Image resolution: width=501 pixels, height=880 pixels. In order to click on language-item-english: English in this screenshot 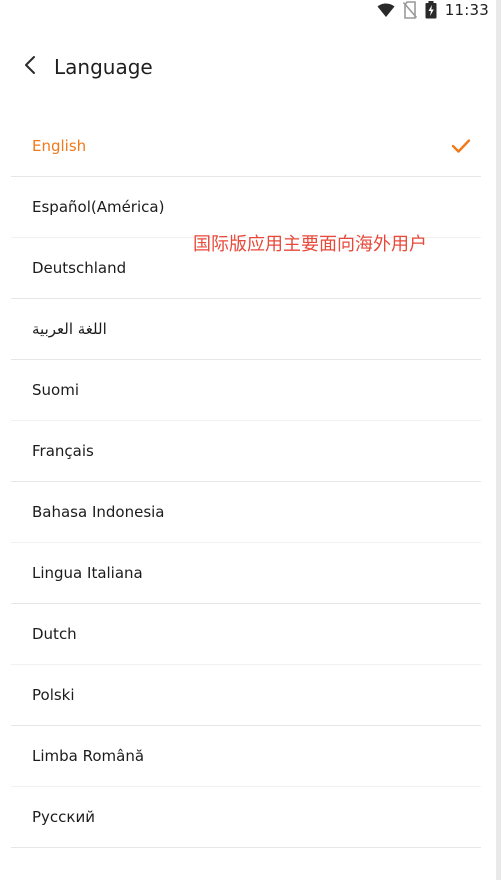, I will do `click(246, 146)`.